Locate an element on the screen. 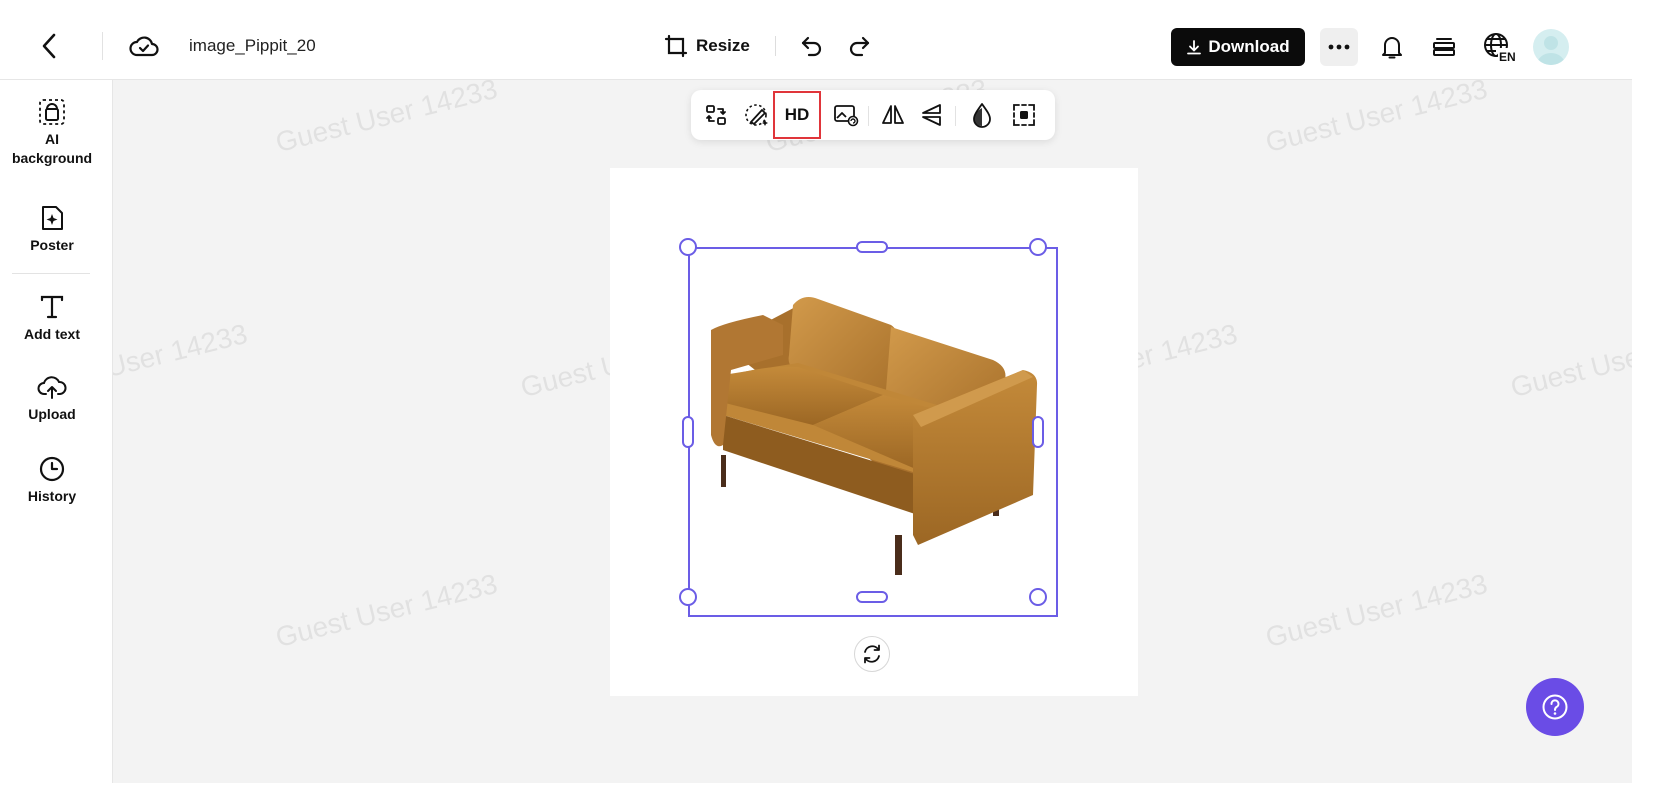 The height and width of the screenshot is (812, 1658). resize-label: Resize is located at coordinates (723, 45).